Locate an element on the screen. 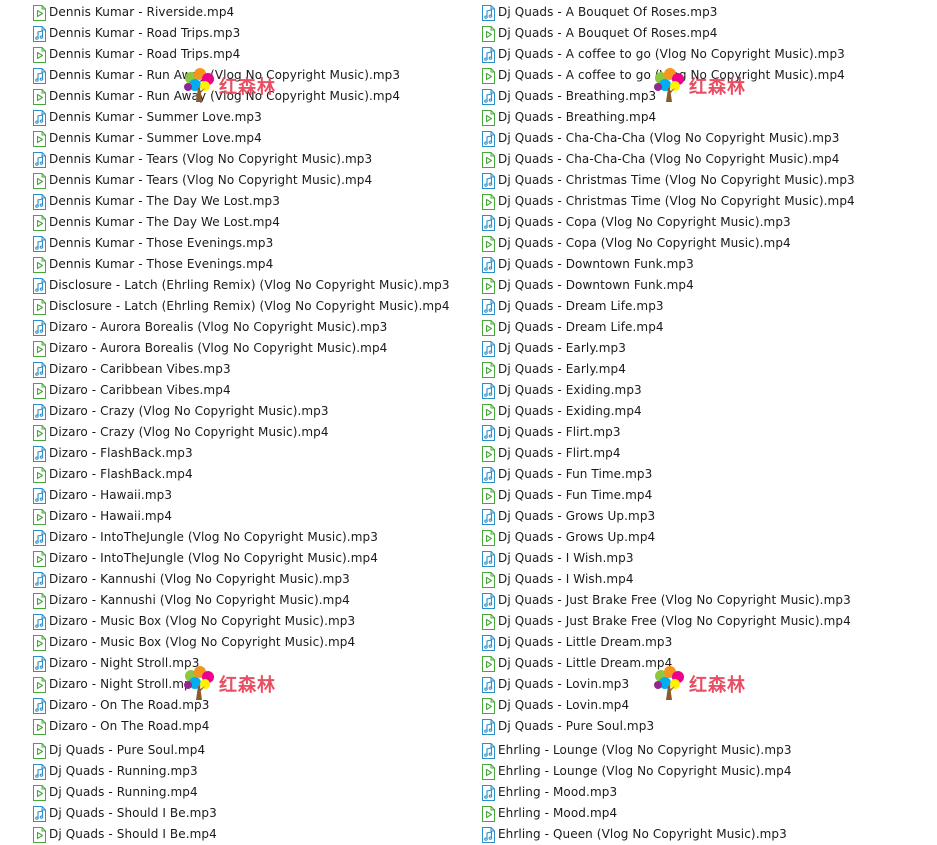  file-item: Dennis Kumar - Road Trips.mp4 is located at coordinates (241, 54).